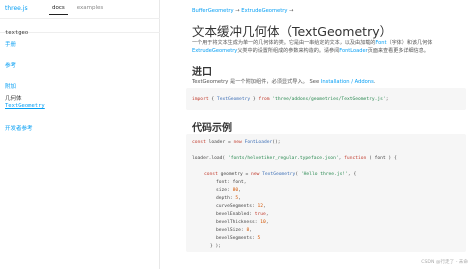  Describe the element at coordinates (202, 72) in the screenshot. I see `import-heading: 进口` at that location.